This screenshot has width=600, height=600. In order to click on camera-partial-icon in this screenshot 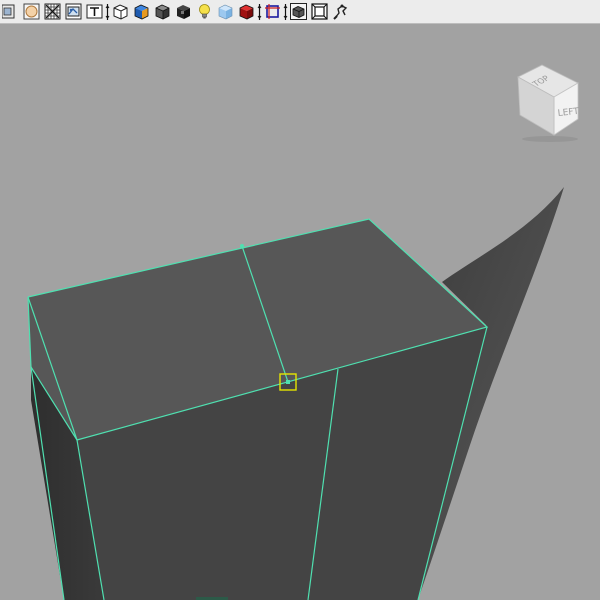, I will do `click(8, 11)`.